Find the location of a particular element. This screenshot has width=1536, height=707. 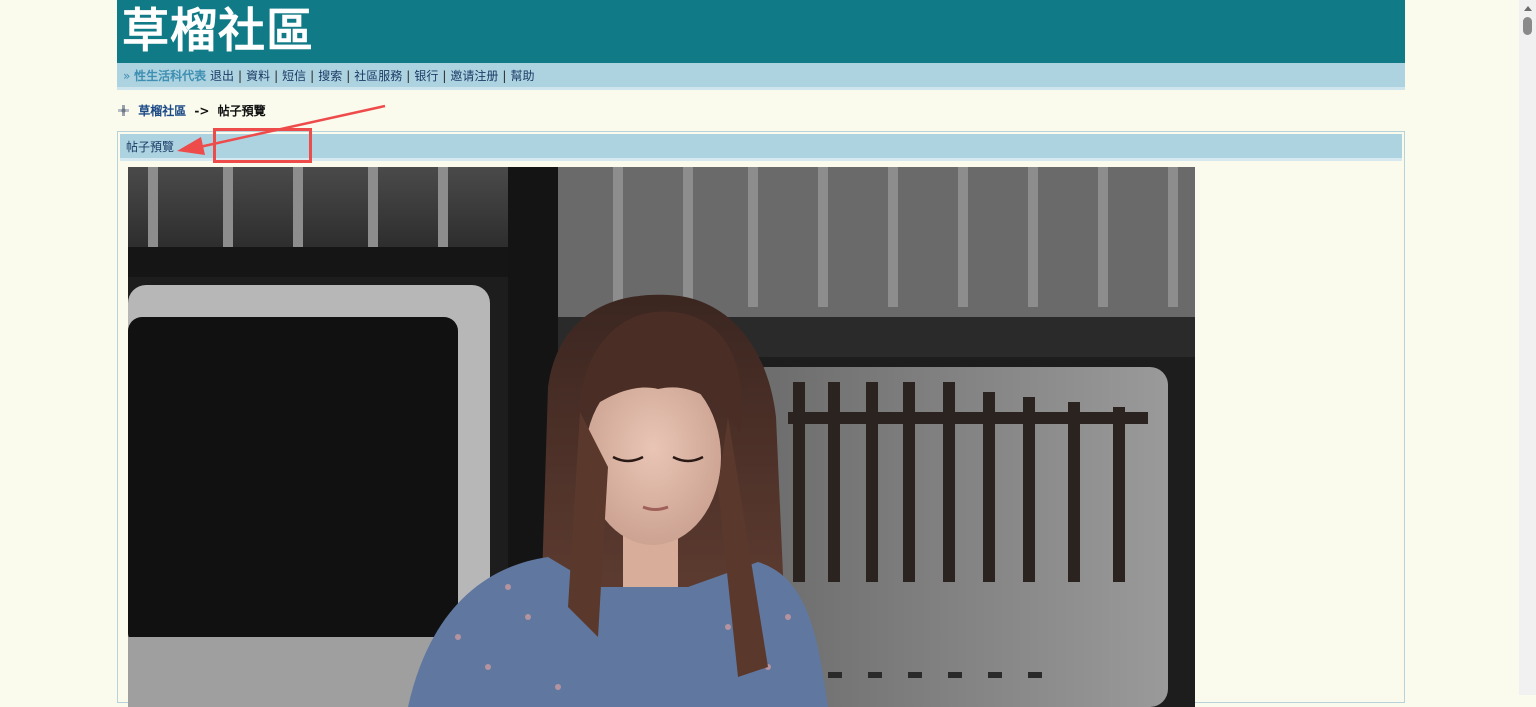

vertical-scrollbar is located at coordinates (1527, 347).